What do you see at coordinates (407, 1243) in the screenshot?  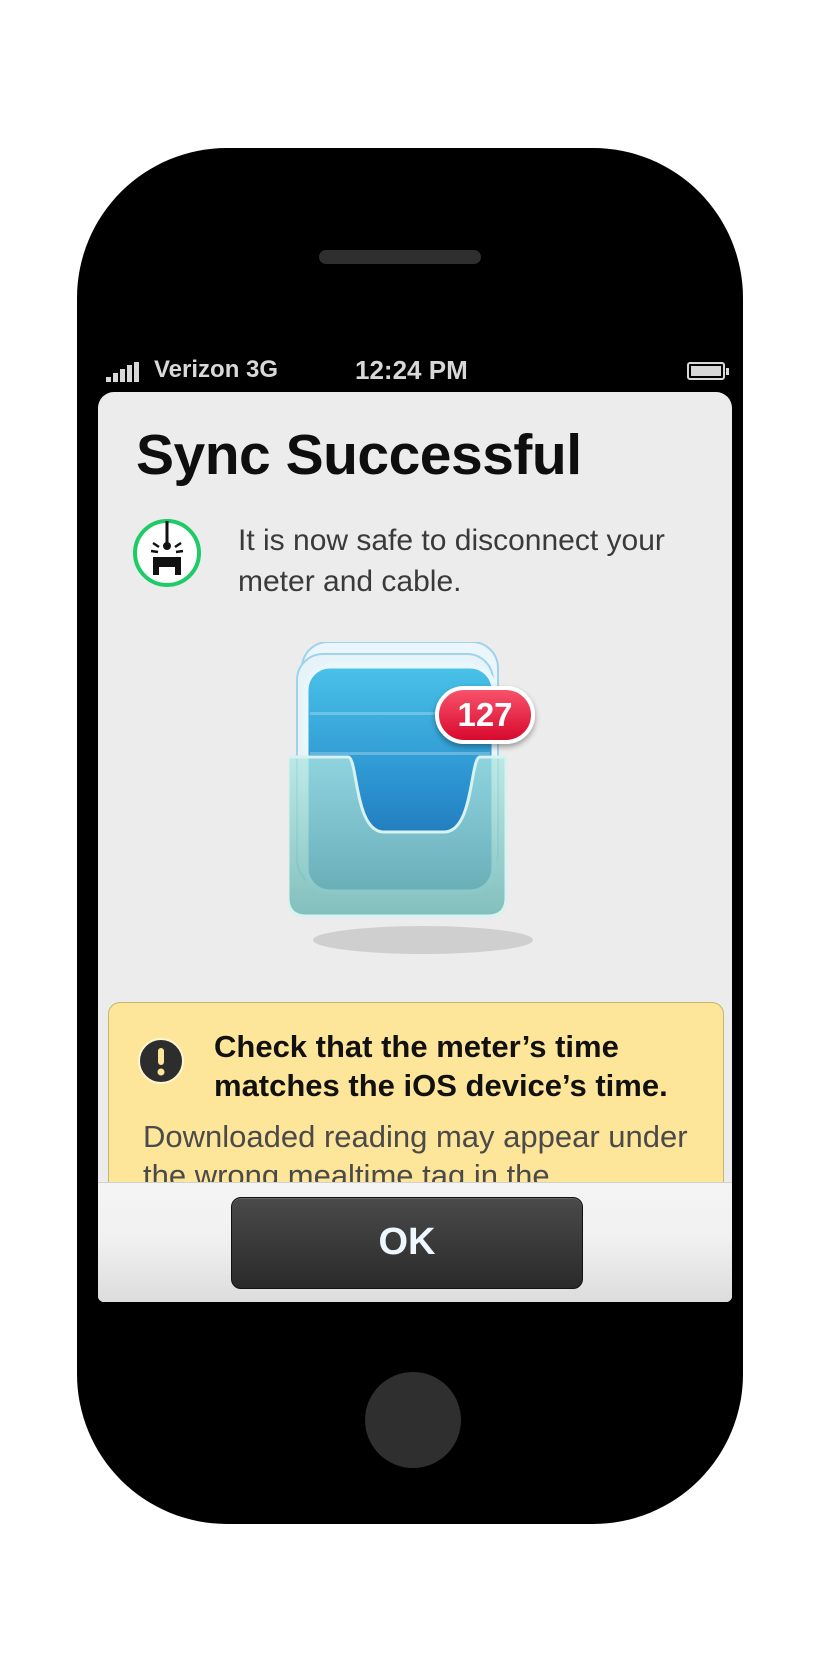 I see `ok-button: OK` at bounding box center [407, 1243].